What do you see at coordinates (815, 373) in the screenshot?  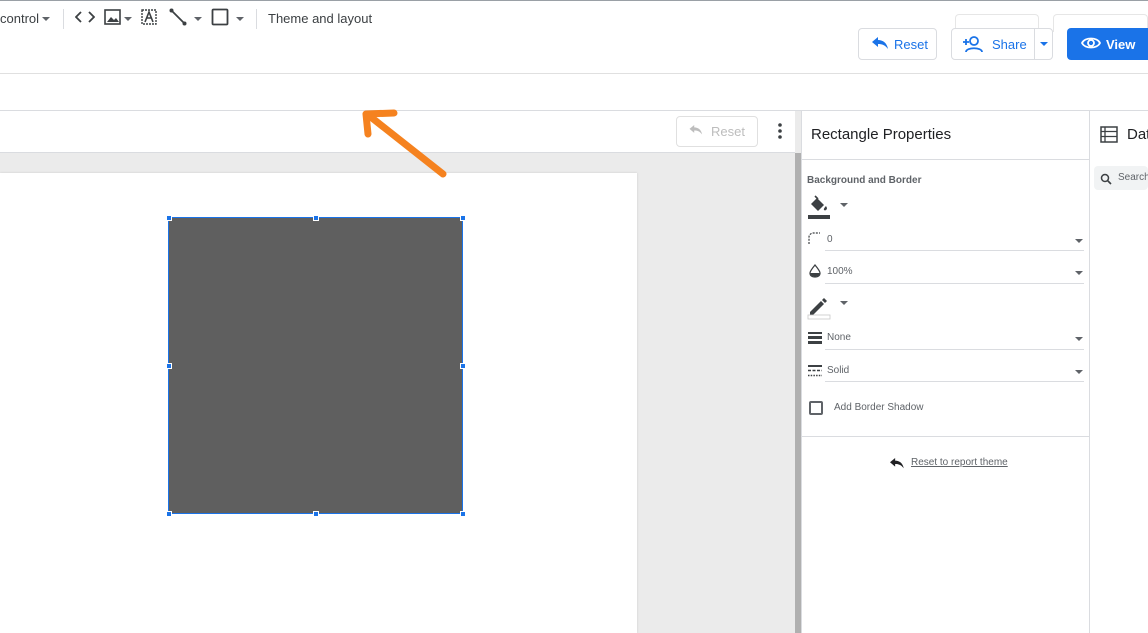 I see `border-style-icon` at bounding box center [815, 373].